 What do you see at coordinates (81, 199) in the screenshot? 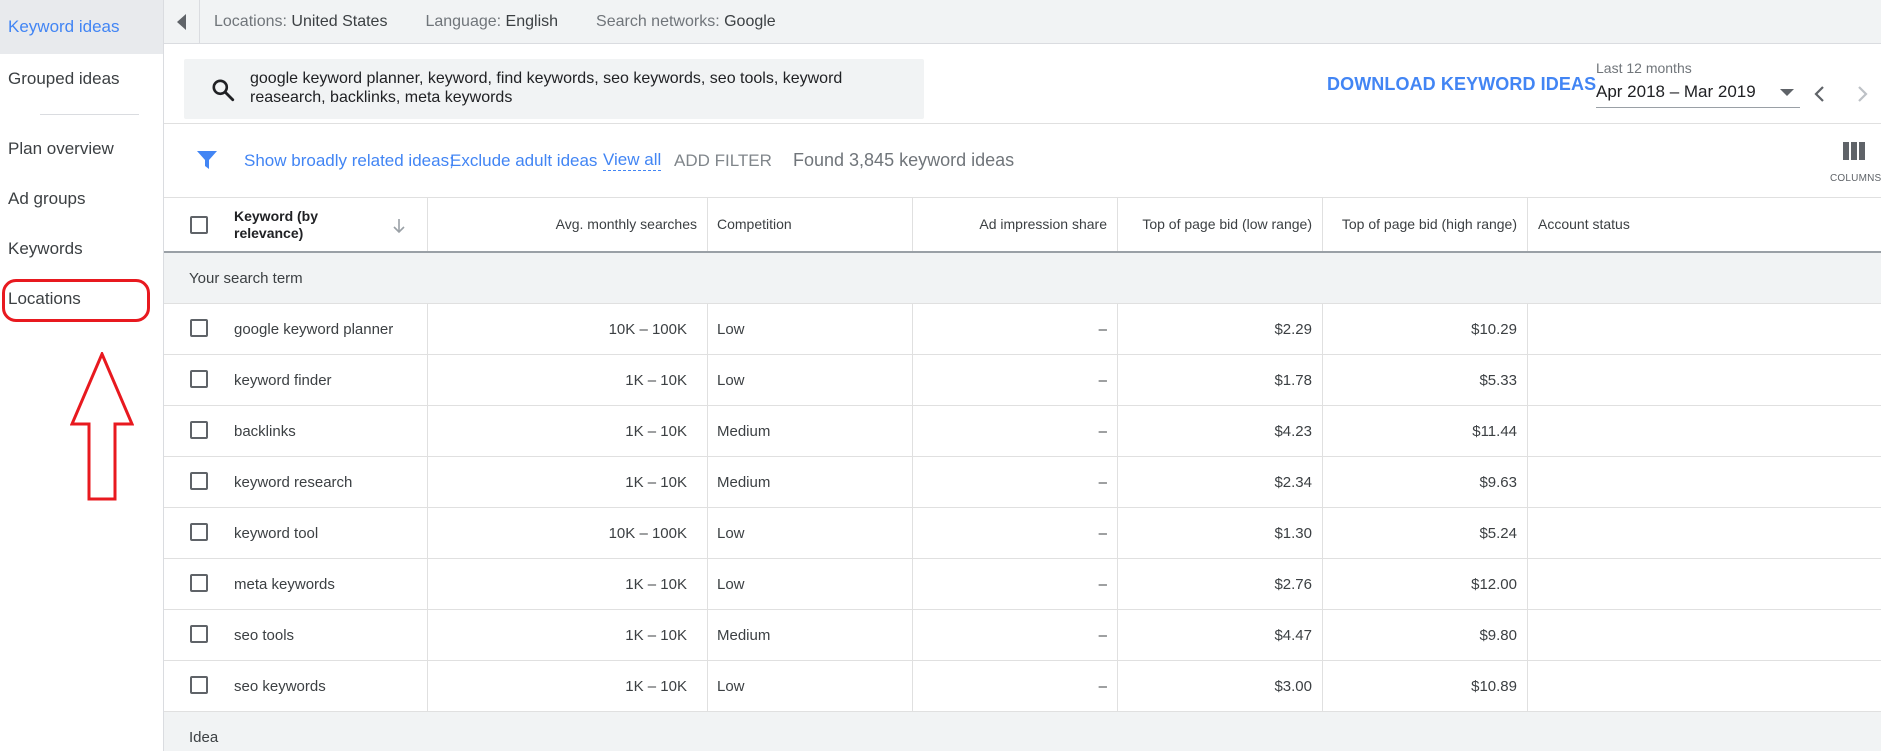
I see `sidebar-item-ad-groups: Ad groups` at bounding box center [81, 199].